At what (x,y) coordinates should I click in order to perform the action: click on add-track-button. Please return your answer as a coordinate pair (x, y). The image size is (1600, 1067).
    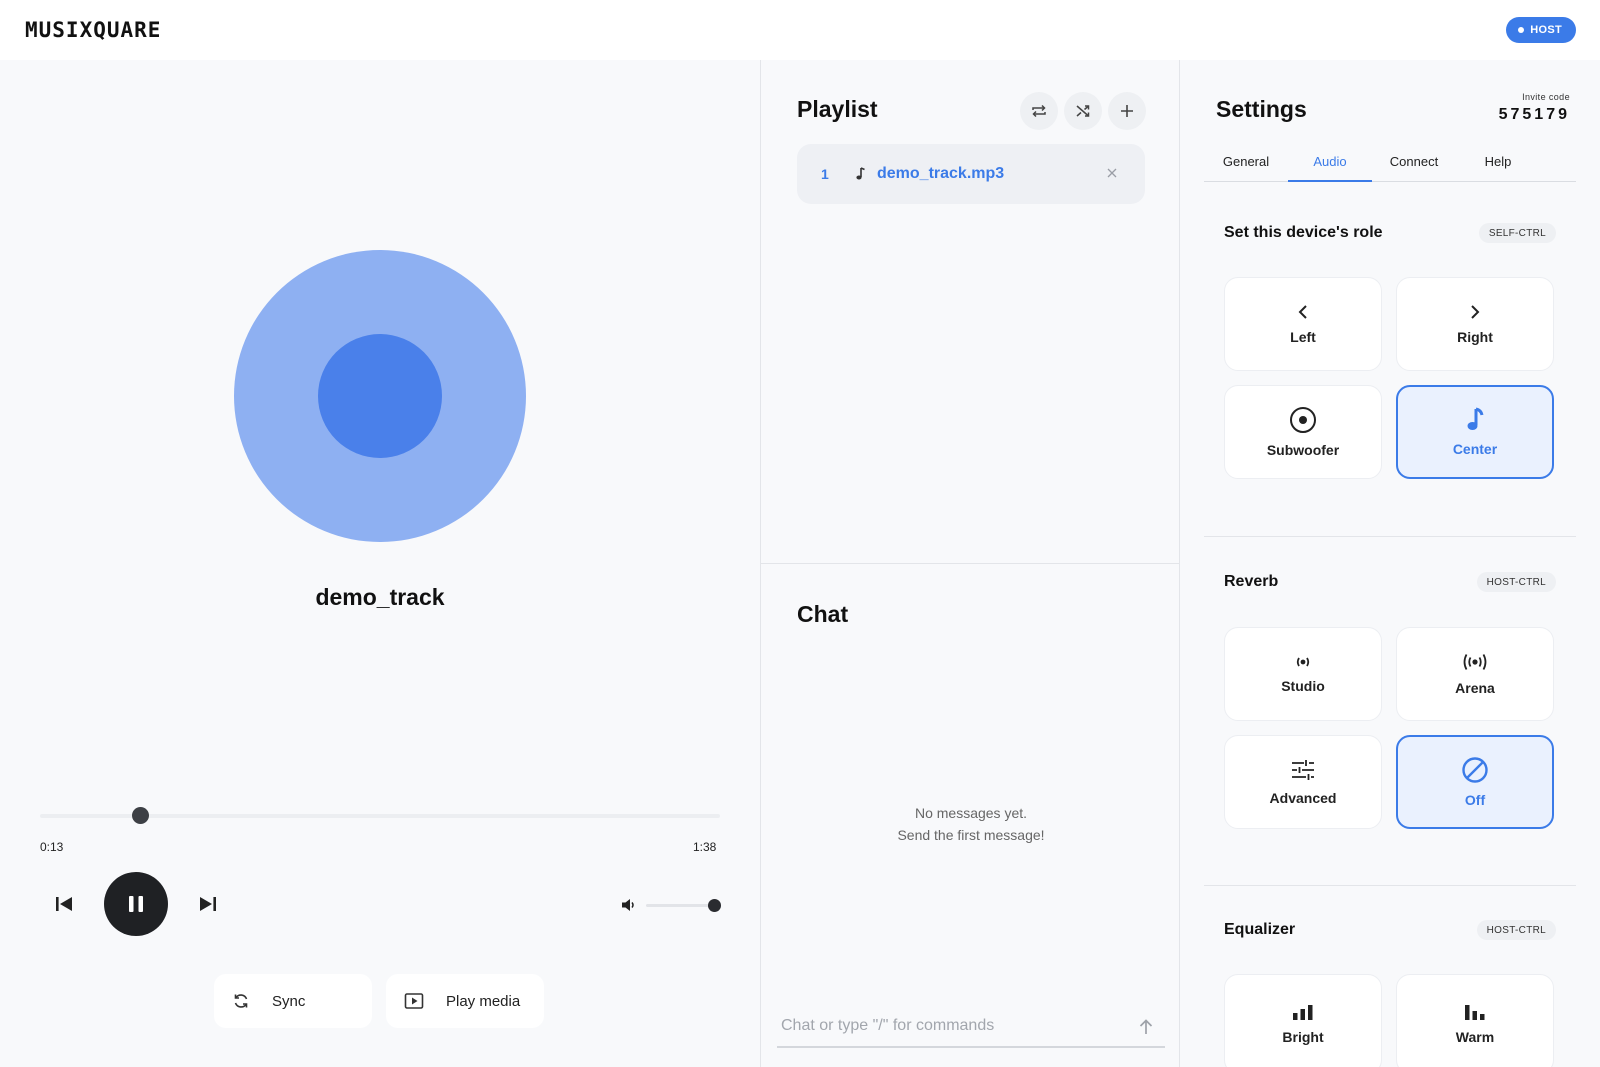
    Looking at the image, I should click on (1127, 111).